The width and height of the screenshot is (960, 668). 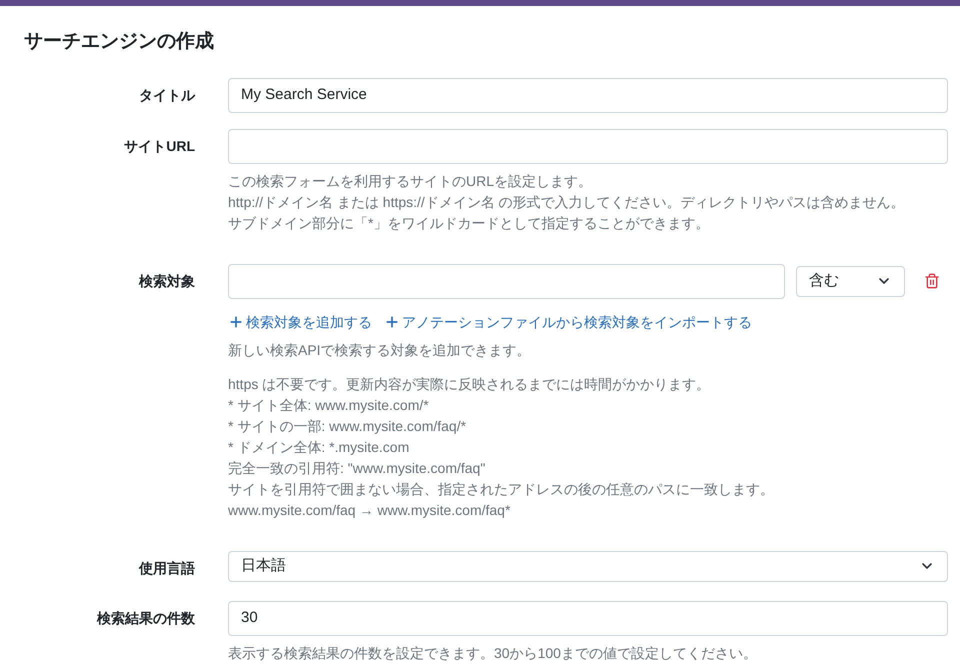 What do you see at coordinates (492, 653) in the screenshot?
I see `help-text: 表示する検索結果の件数を設定できます。30から100までの値で設定してください。` at bounding box center [492, 653].